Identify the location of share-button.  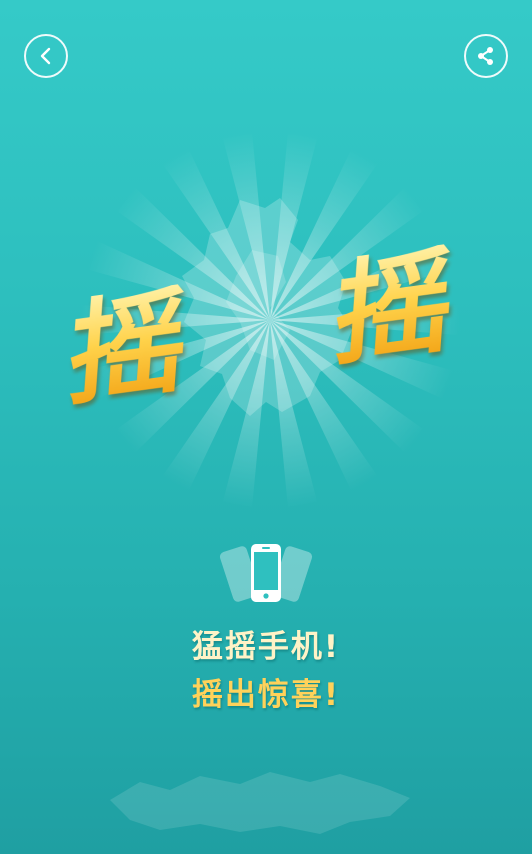
(486, 56).